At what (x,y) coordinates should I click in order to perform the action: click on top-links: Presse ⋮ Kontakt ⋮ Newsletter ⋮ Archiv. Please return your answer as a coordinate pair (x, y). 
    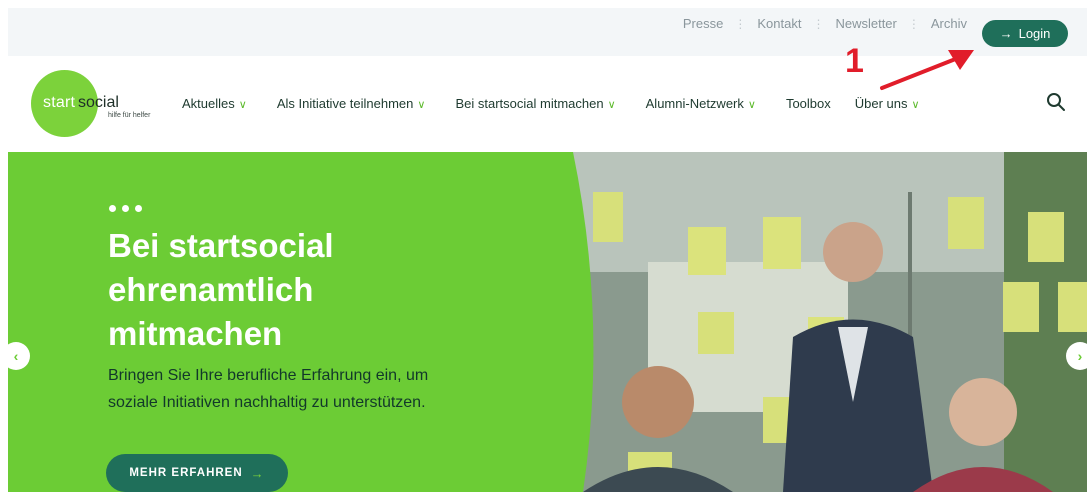
    Looking at the image, I should click on (825, 23).